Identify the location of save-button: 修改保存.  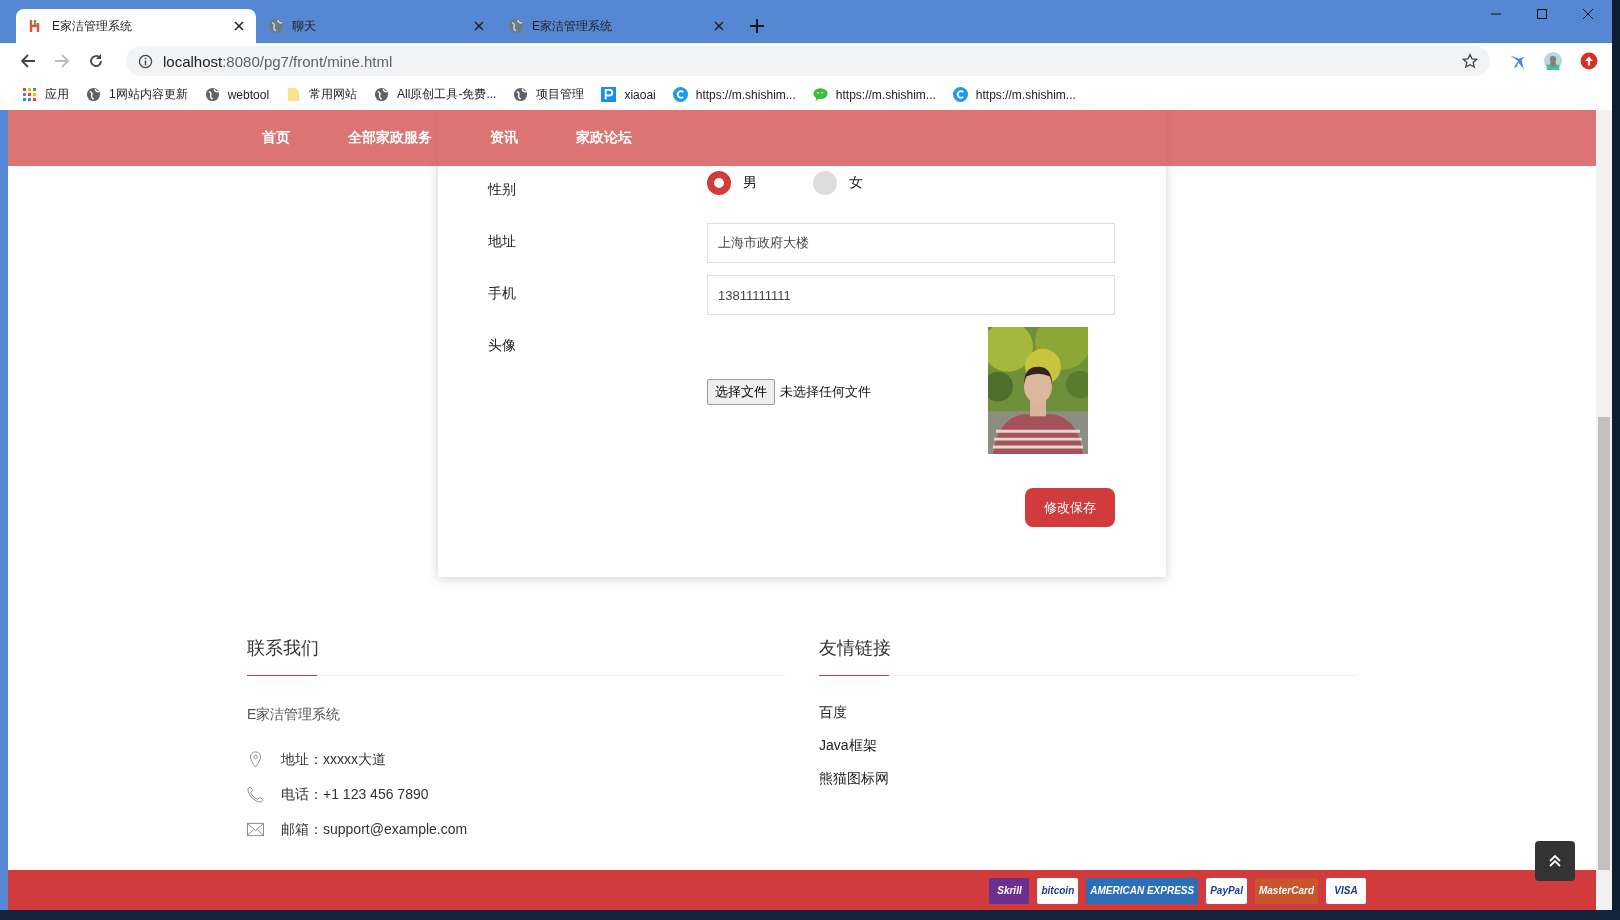
(1070, 507).